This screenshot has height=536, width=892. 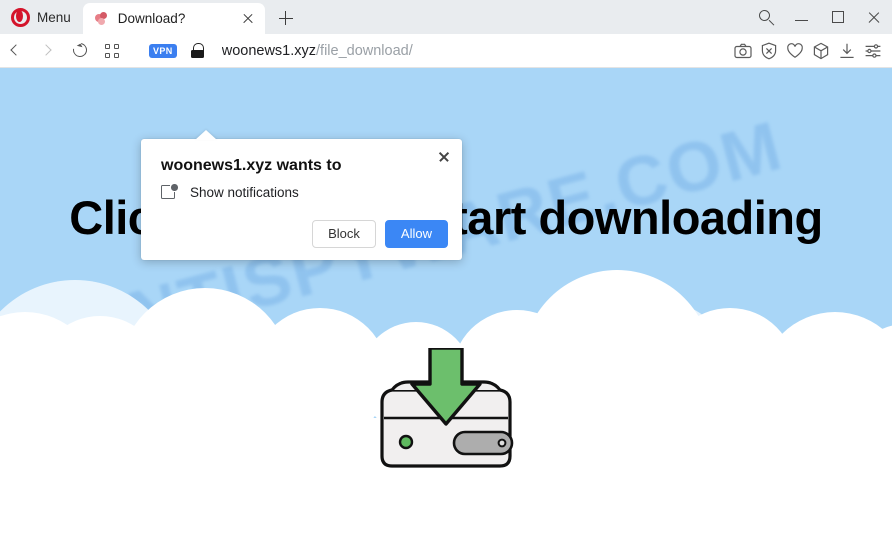 I want to click on search-icon, so click(x=766, y=17).